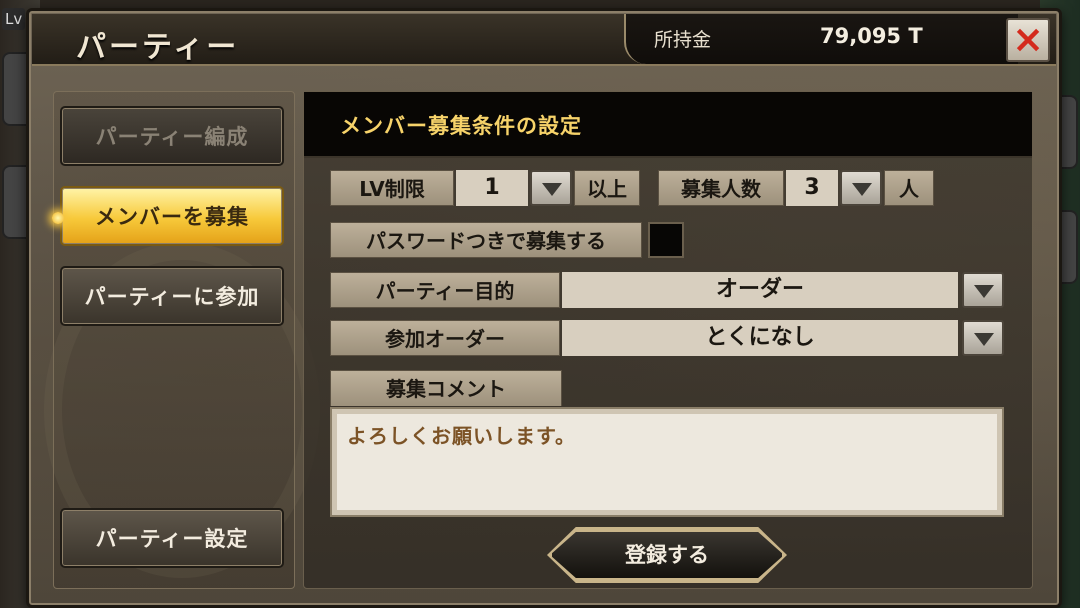  Describe the element at coordinates (666, 240) in the screenshot. I see `password-checkbox` at that location.